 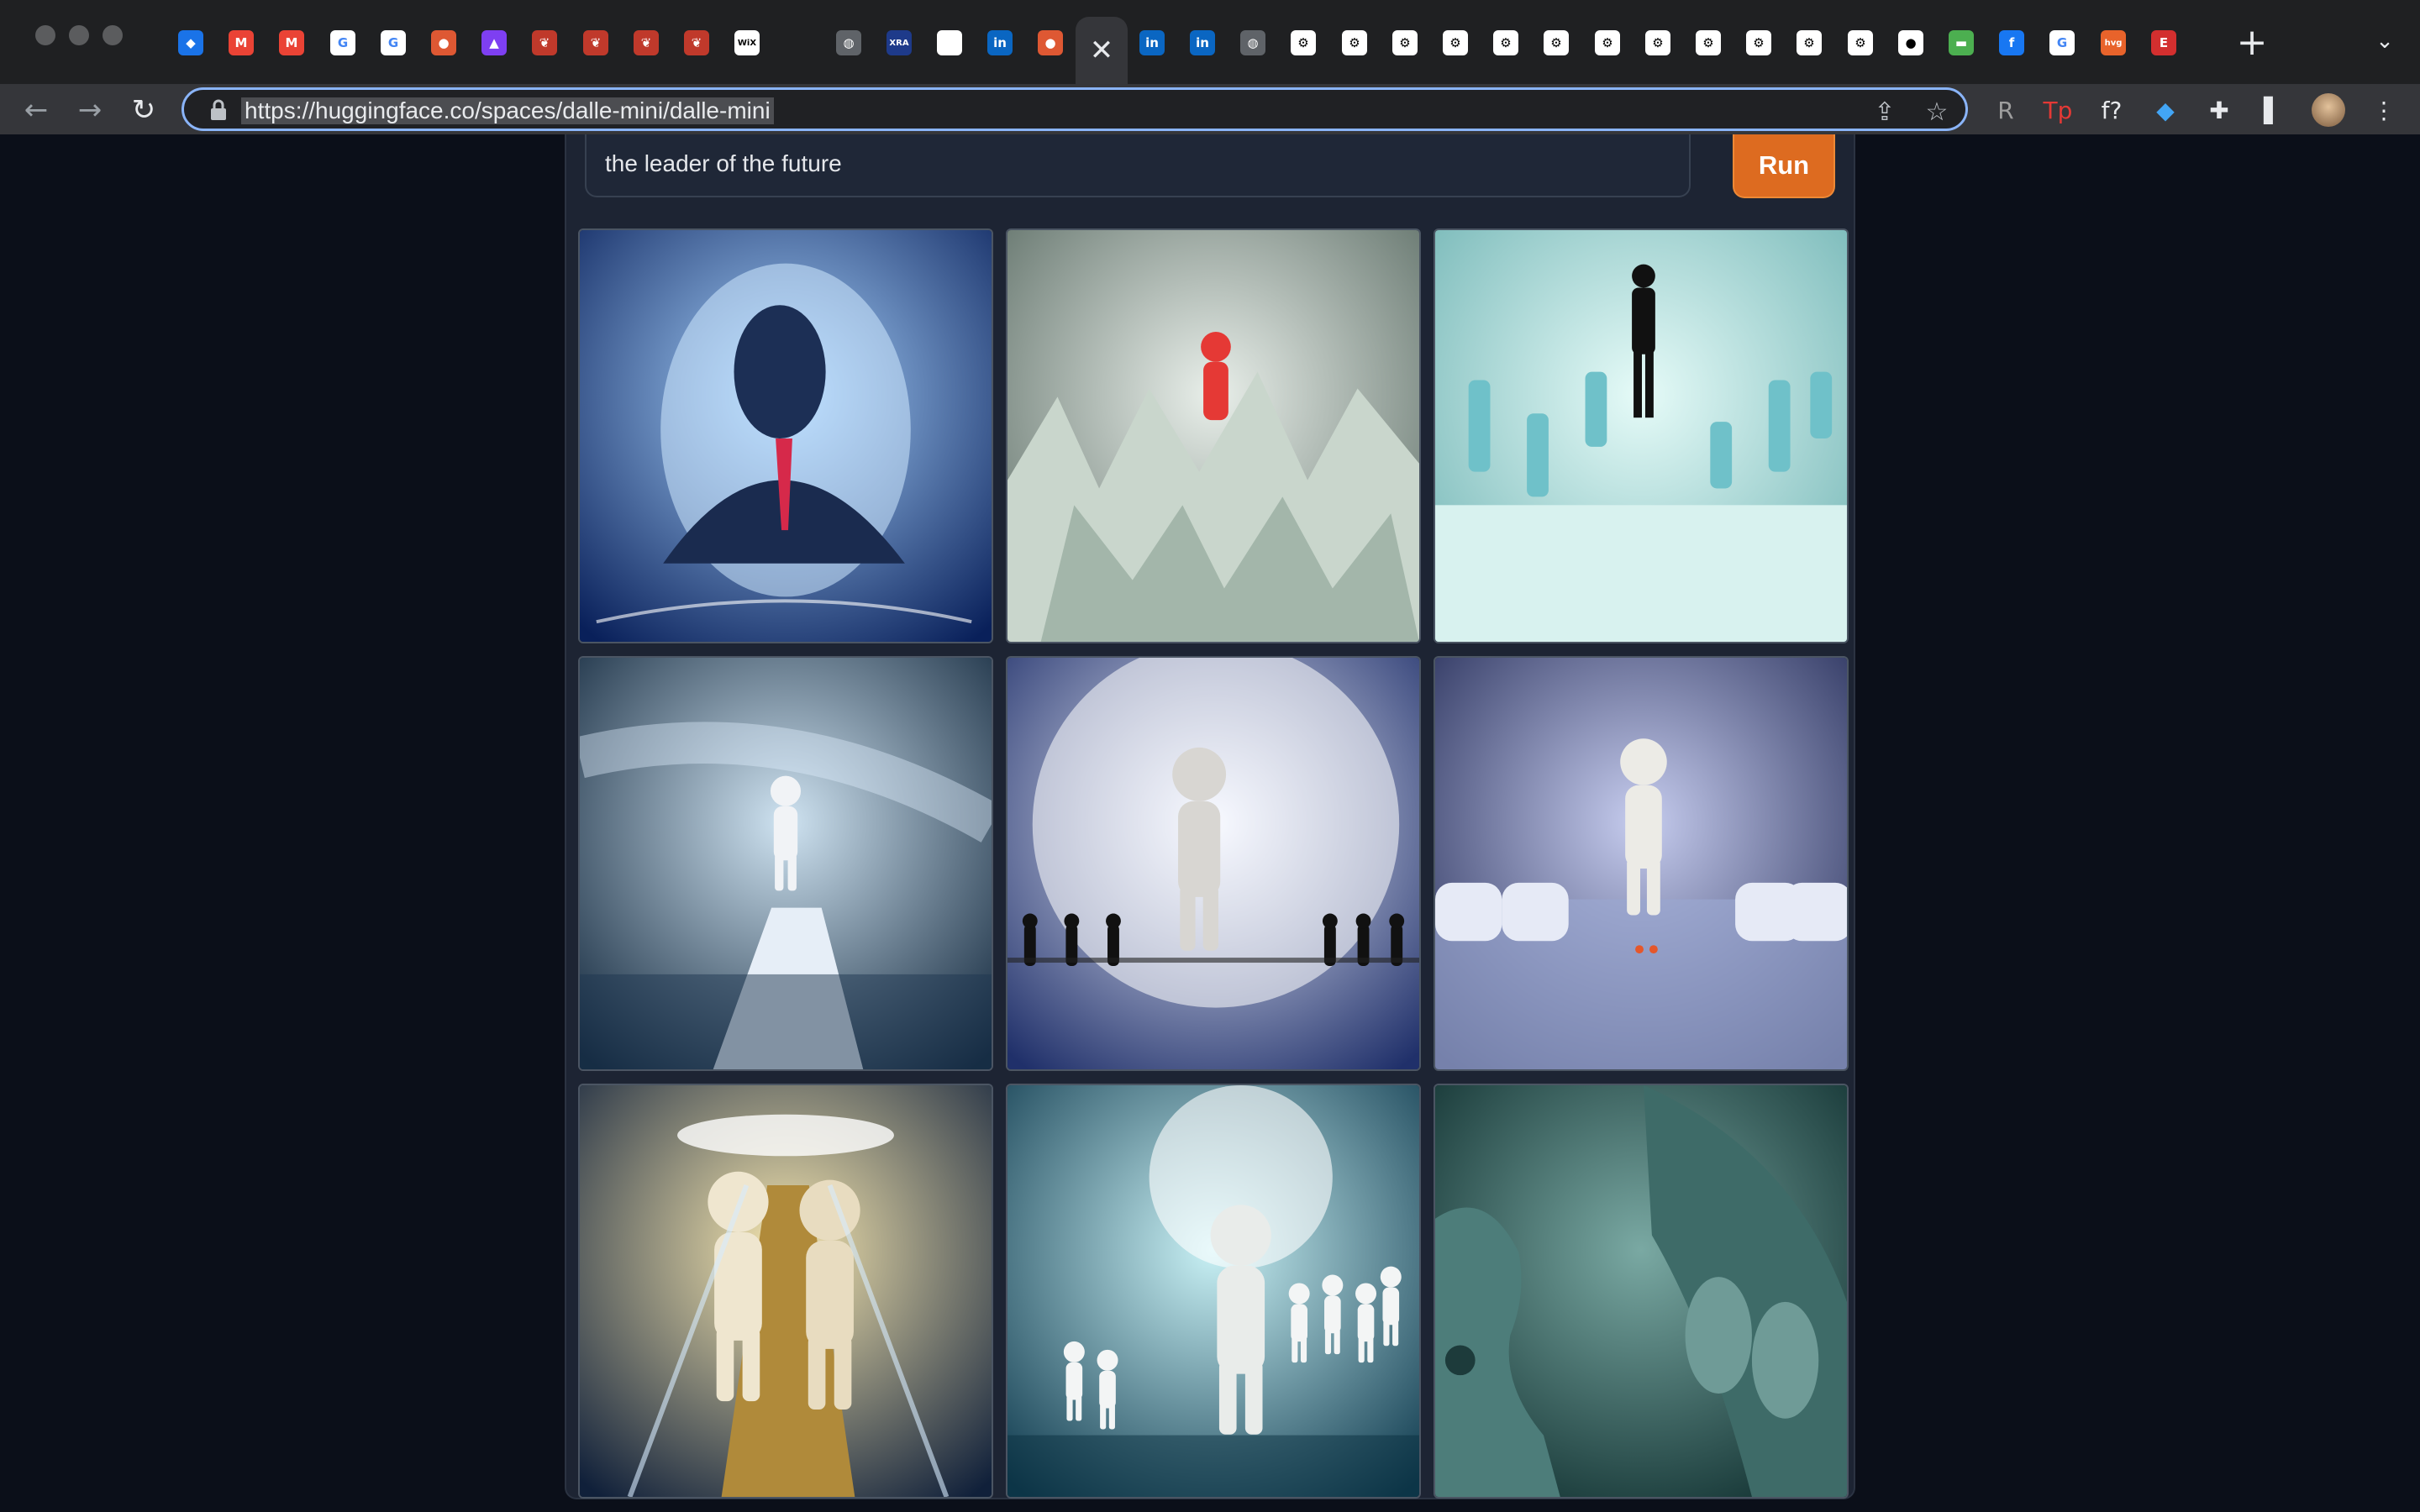 I want to click on linkedin-icon: in, so click(x=1000, y=42).